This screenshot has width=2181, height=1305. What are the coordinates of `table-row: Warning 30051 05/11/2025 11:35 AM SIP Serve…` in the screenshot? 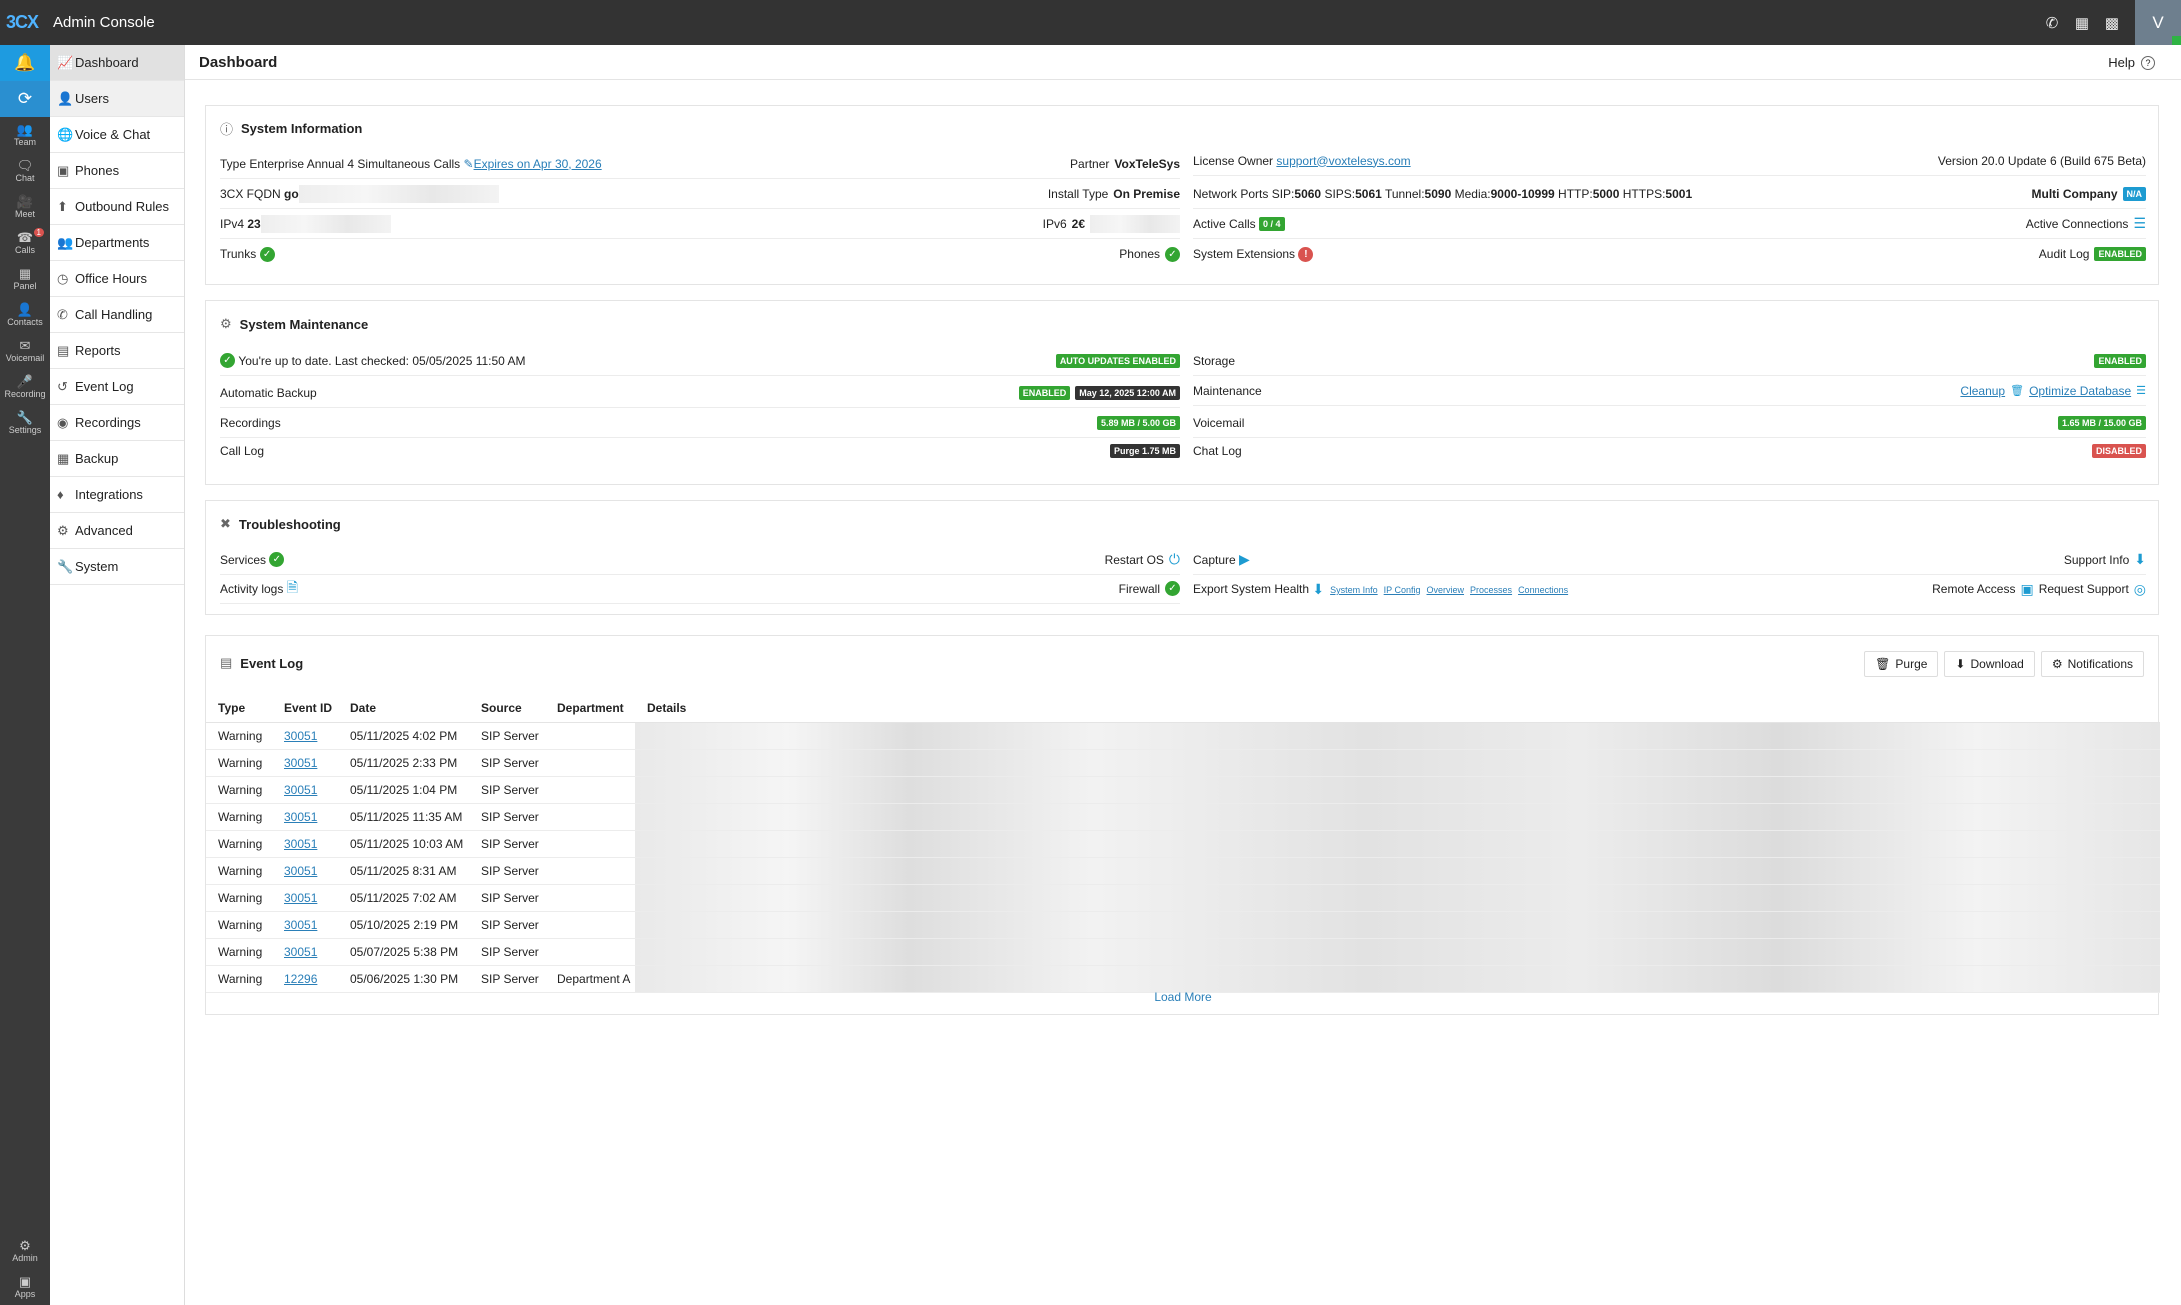 It's located at (1183, 817).